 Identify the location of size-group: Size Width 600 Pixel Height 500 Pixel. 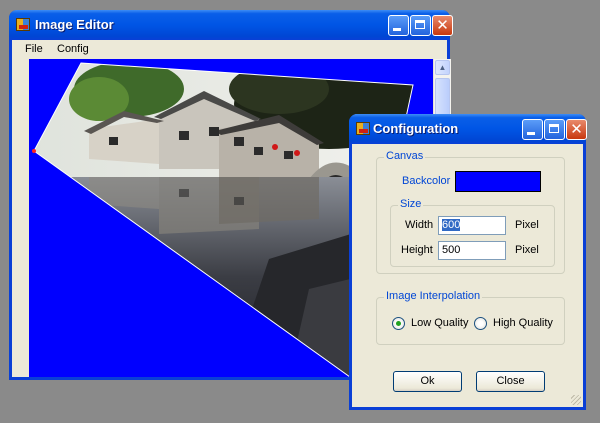
(472, 232).